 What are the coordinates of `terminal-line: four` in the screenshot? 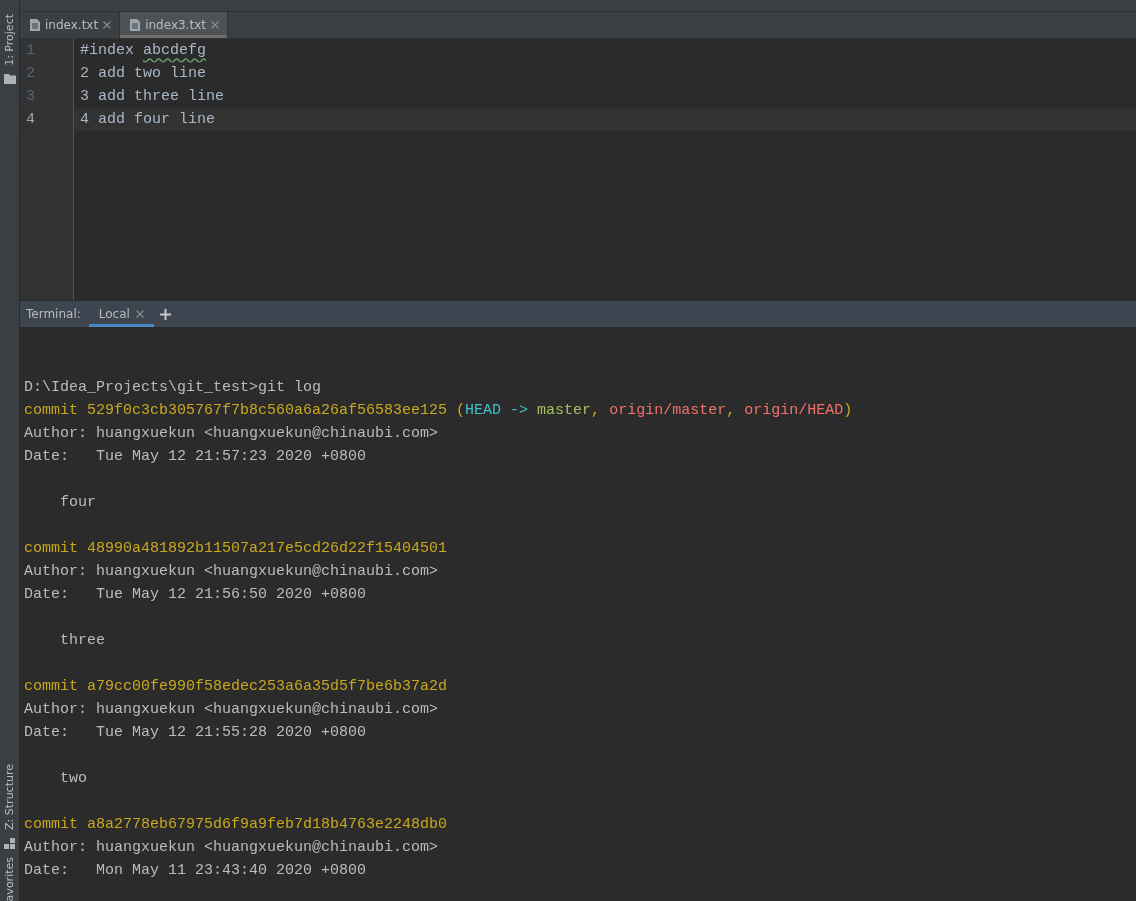 It's located at (78, 503).